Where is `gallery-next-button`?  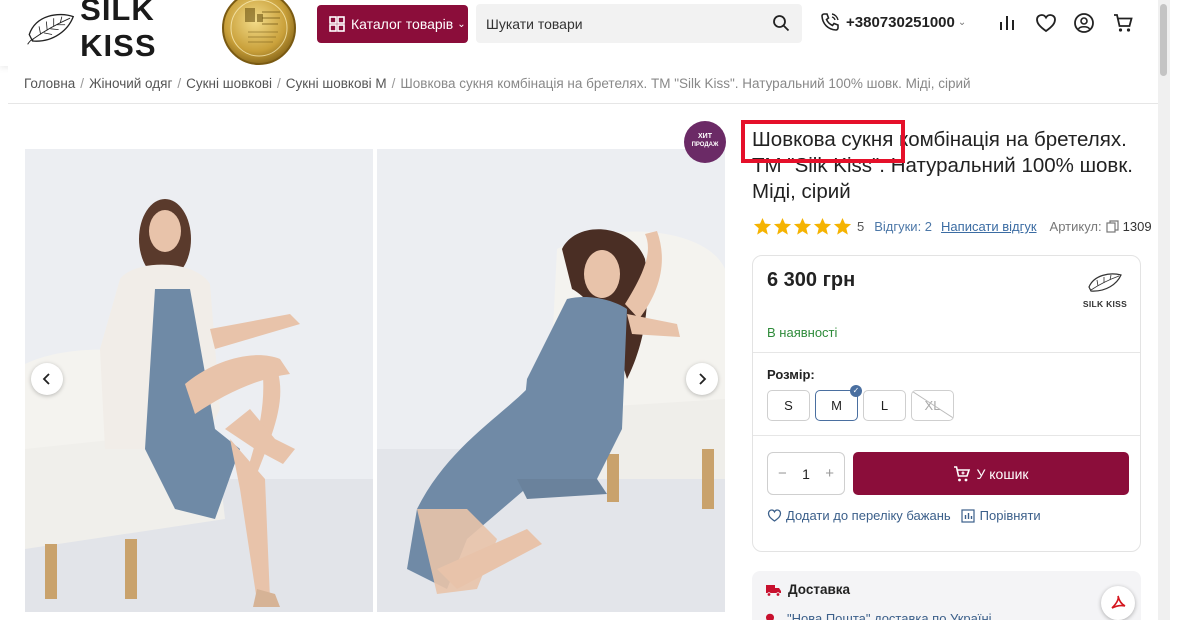
gallery-next-button is located at coordinates (702, 379).